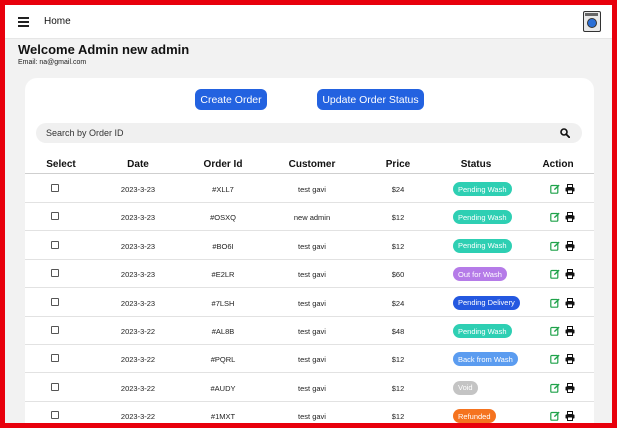 This screenshot has width=617, height=428. Describe the element at coordinates (223, 417) in the screenshot. I see `order-id: #1MXT` at that location.